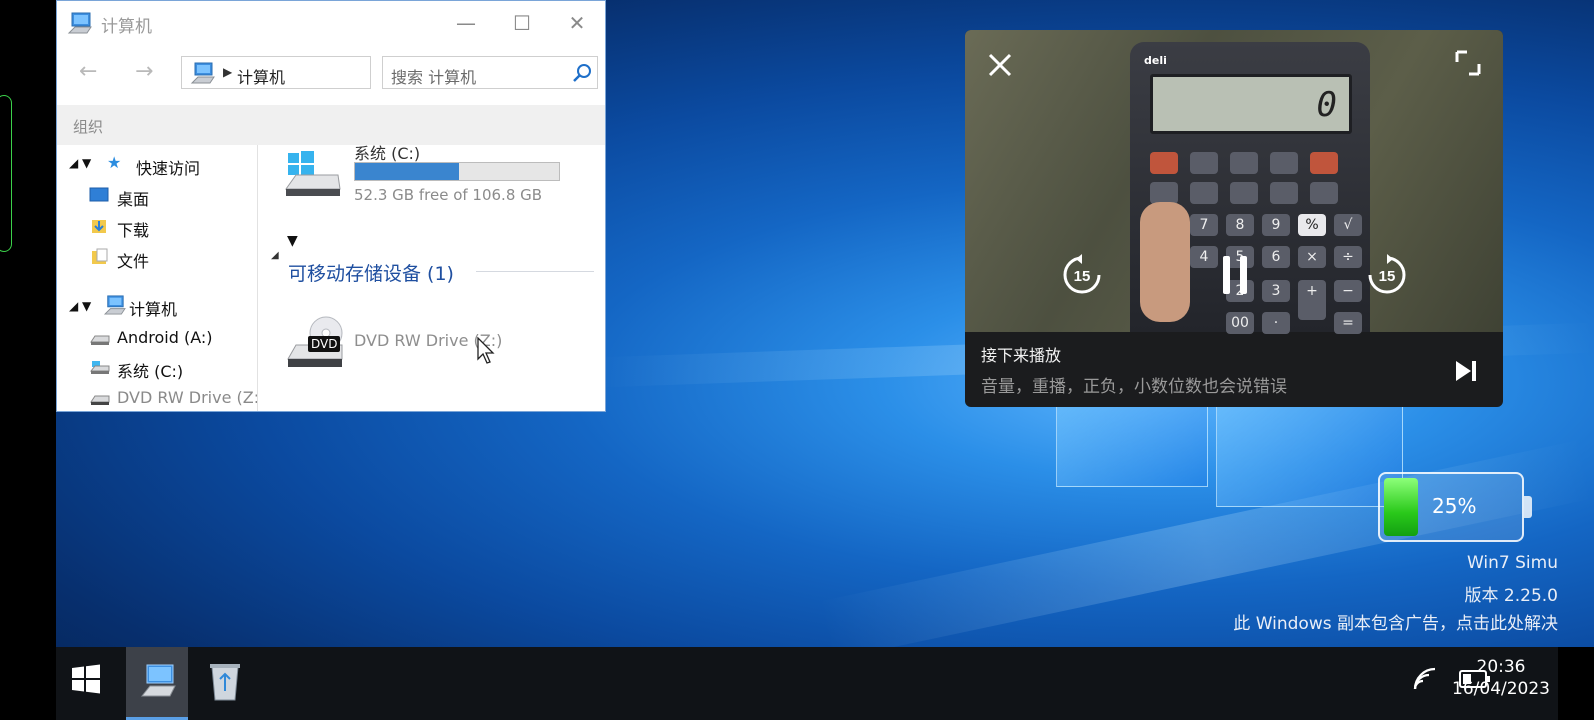 The height and width of the screenshot is (720, 1594). I want to click on rewind-seconds: 15, so click(1082, 276).